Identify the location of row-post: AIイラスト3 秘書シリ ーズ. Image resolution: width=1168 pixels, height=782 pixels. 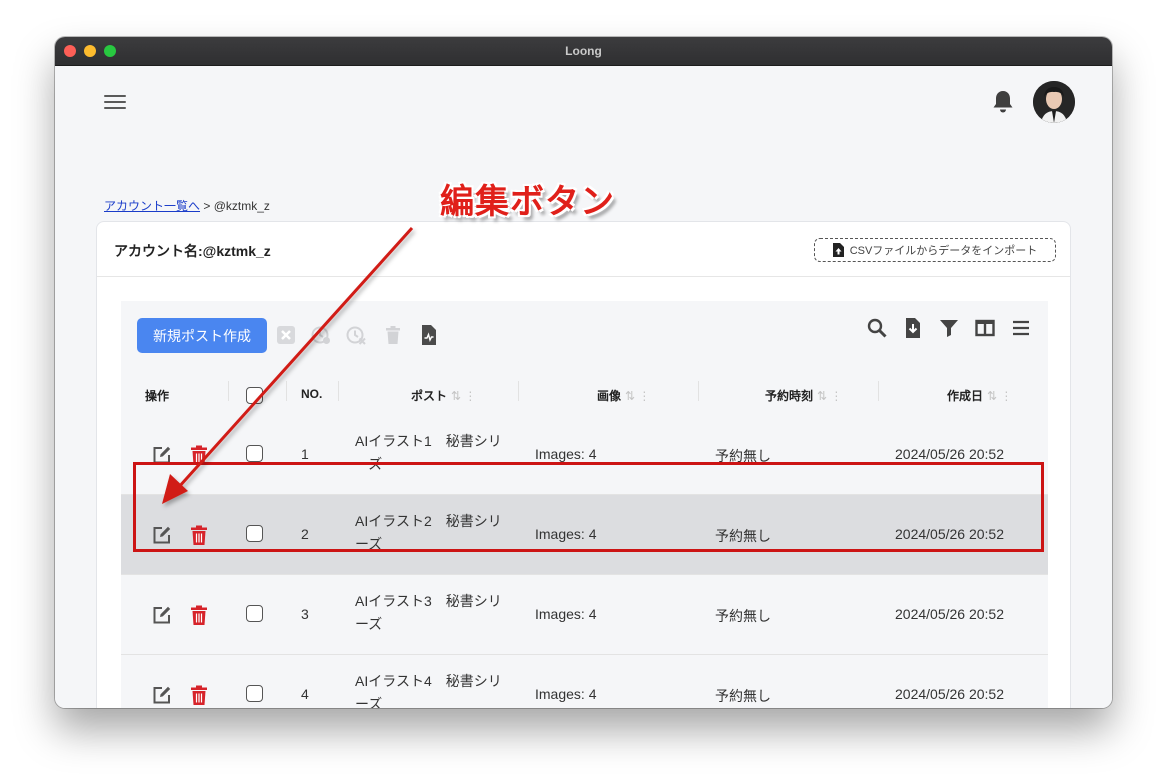
(435, 613).